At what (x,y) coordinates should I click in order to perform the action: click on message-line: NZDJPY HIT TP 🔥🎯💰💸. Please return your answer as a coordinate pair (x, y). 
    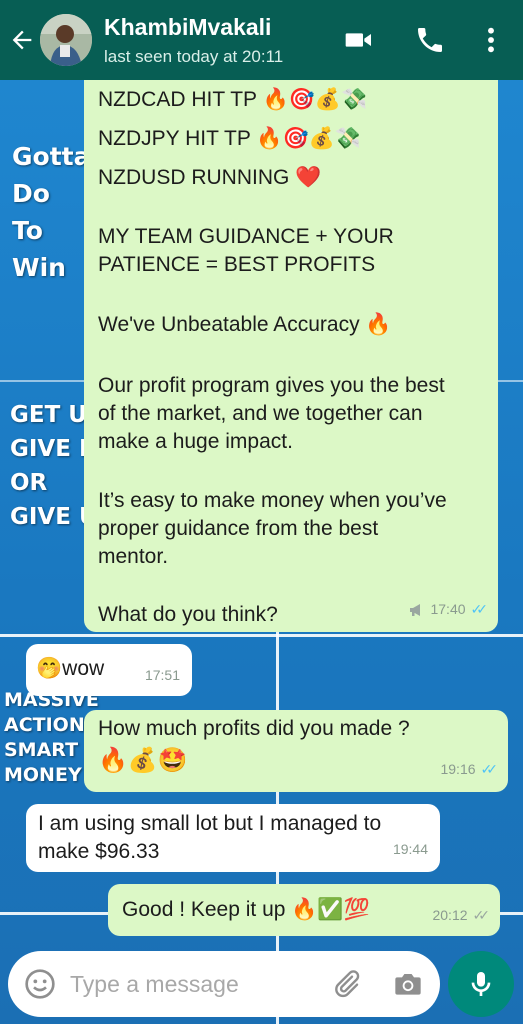
    Looking at the image, I should click on (229, 138).